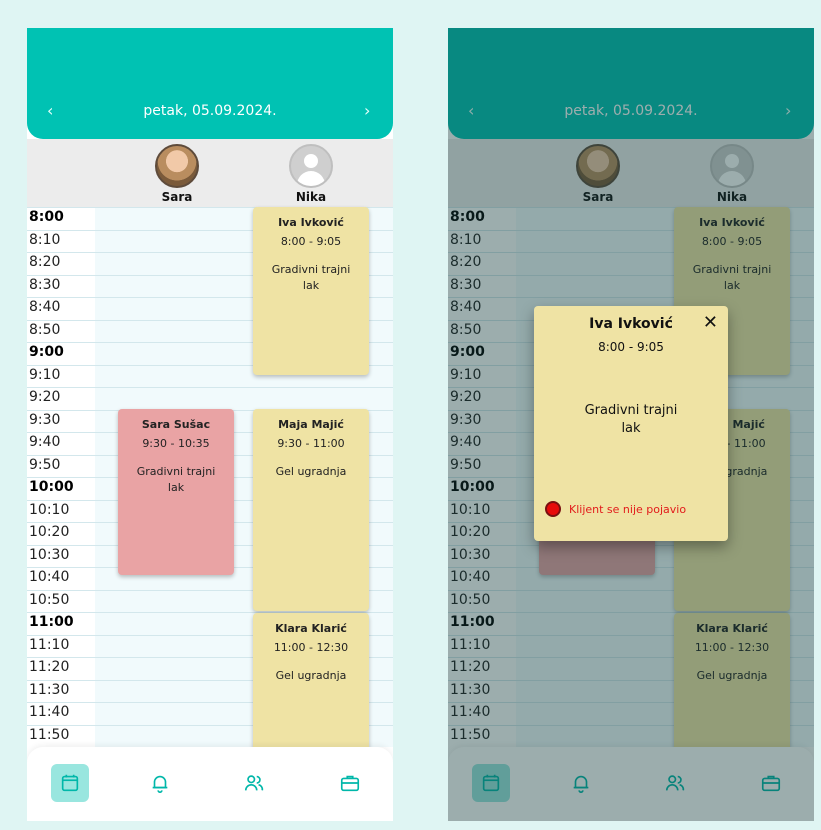 This screenshot has height=830, width=821. Describe the element at coordinates (46, 352) in the screenshot. I see `time-label: 9:00` at that location.